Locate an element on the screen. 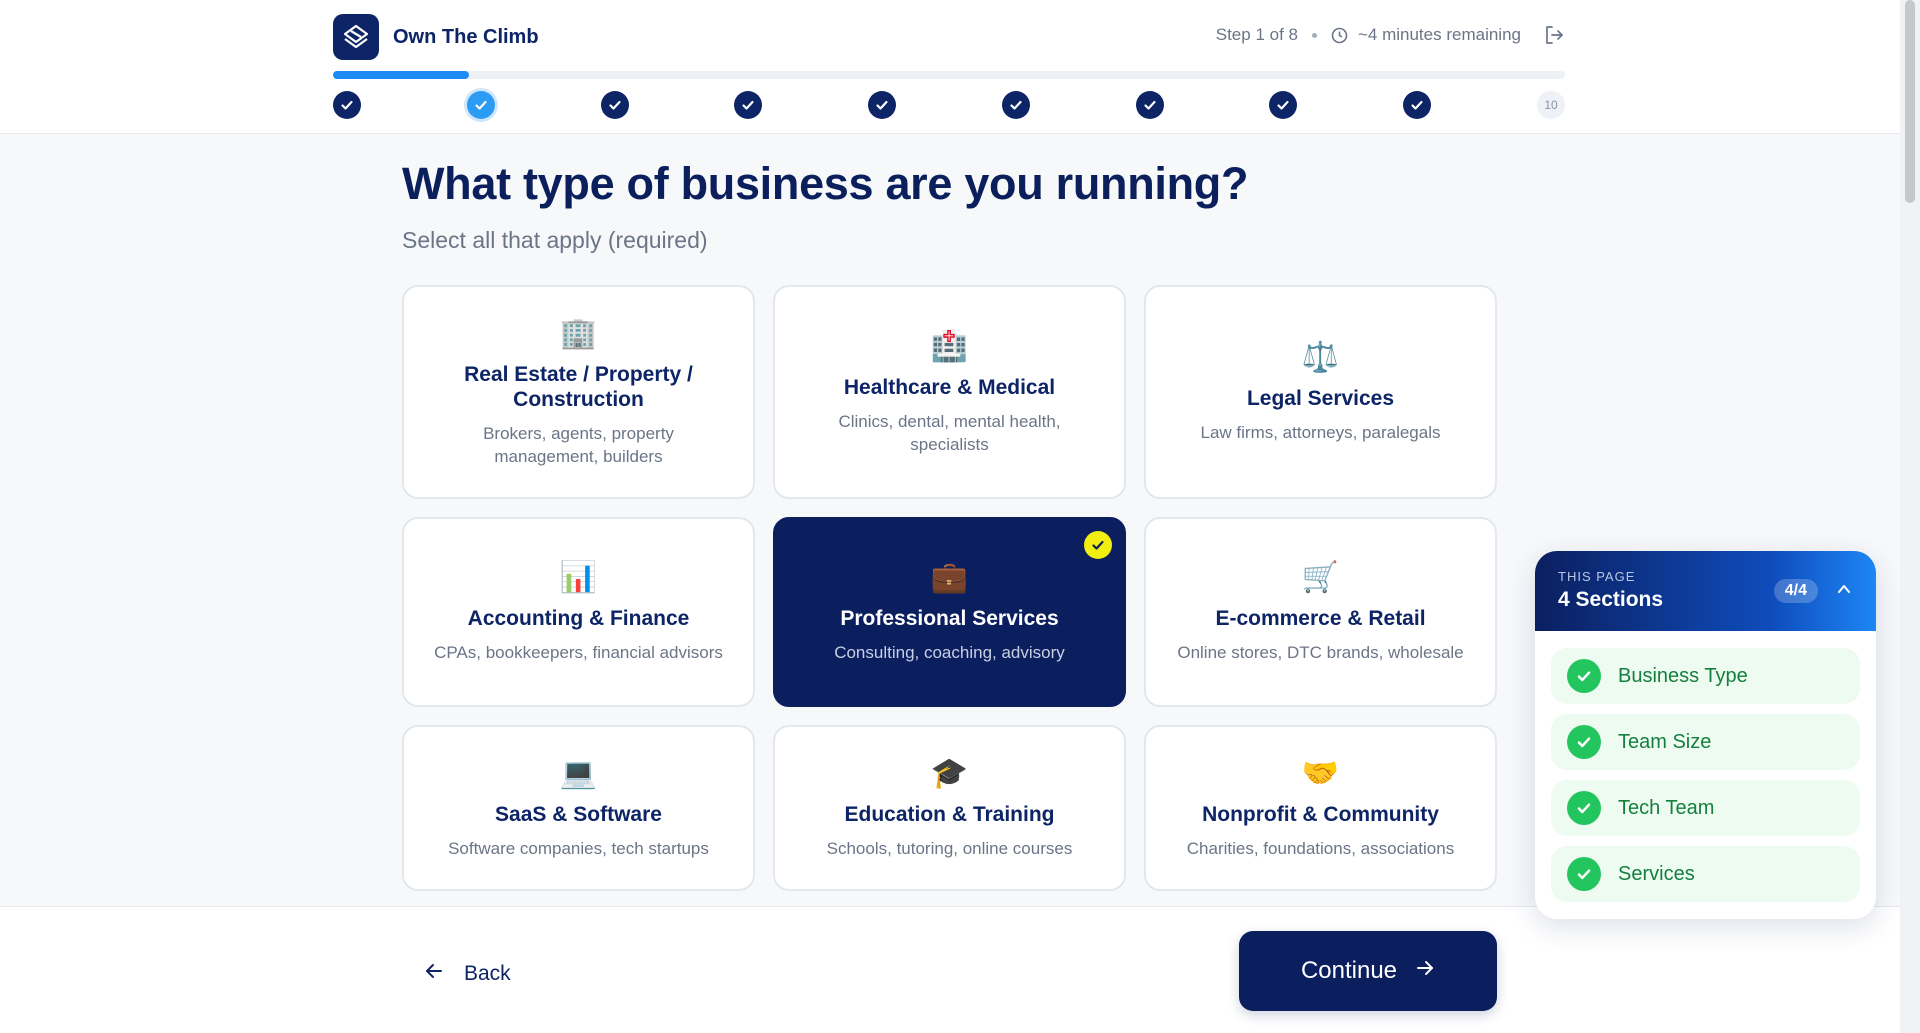 This screenshot has height=1033, width=1920. option-description: Online stores, DTC brands, wholesale is located at coordinates (1320, 652).